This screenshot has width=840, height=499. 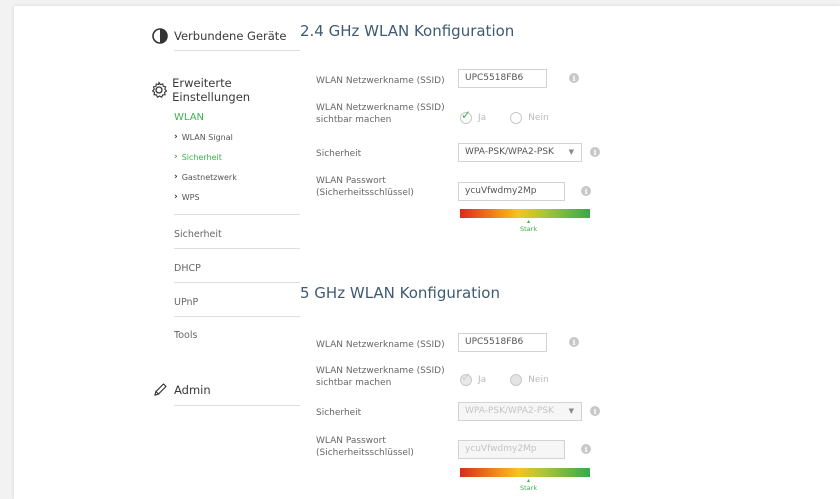 I want to click on sidebar-subitem-label: WLAN Signal, so click(x=207, y=137).